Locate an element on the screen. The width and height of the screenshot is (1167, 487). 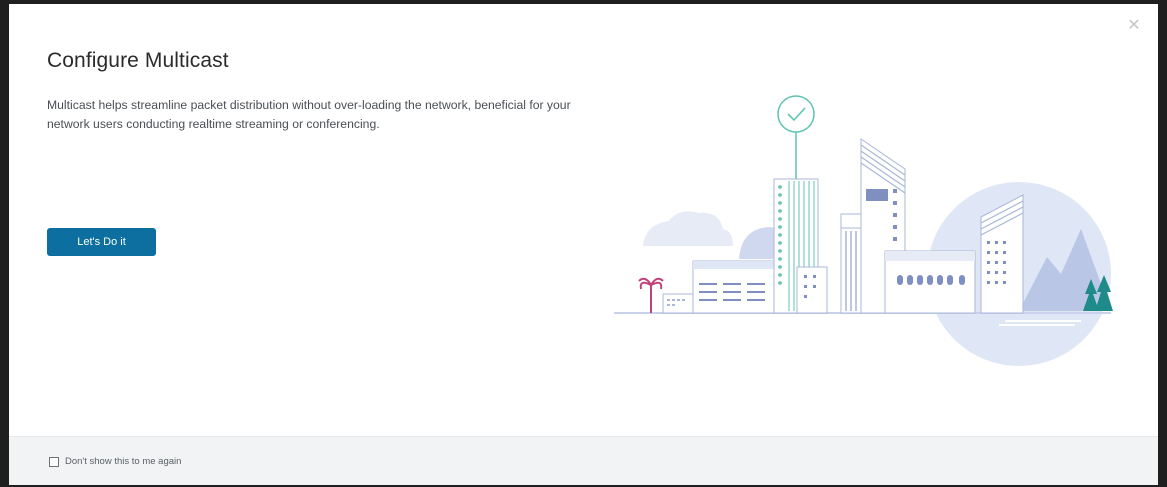
dont-show-again-checkbox is located at coordinates (54, 461).